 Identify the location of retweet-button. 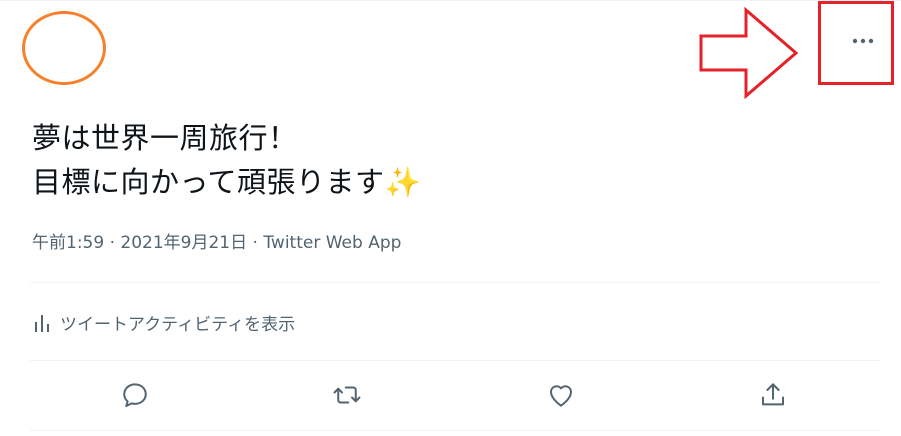
(347, 395).